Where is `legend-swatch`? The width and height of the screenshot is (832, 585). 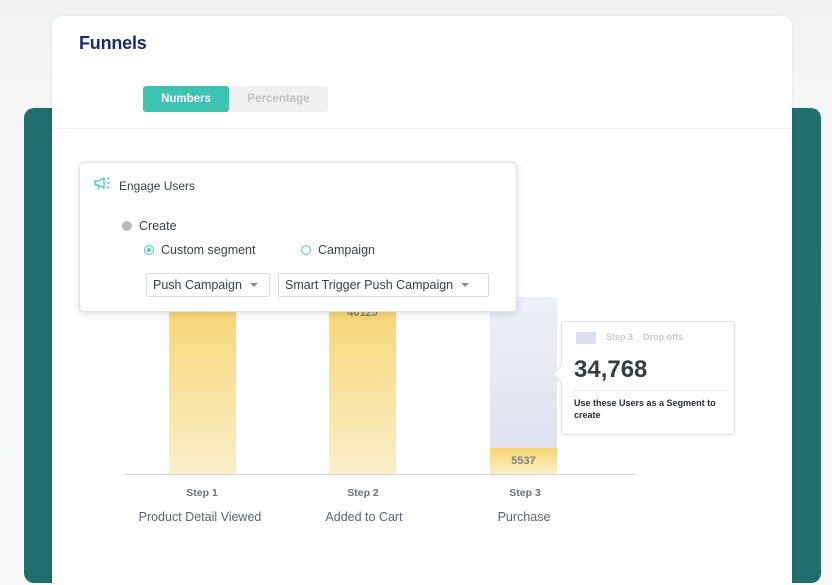
legend-swatch is located at coordinates (586, 338).